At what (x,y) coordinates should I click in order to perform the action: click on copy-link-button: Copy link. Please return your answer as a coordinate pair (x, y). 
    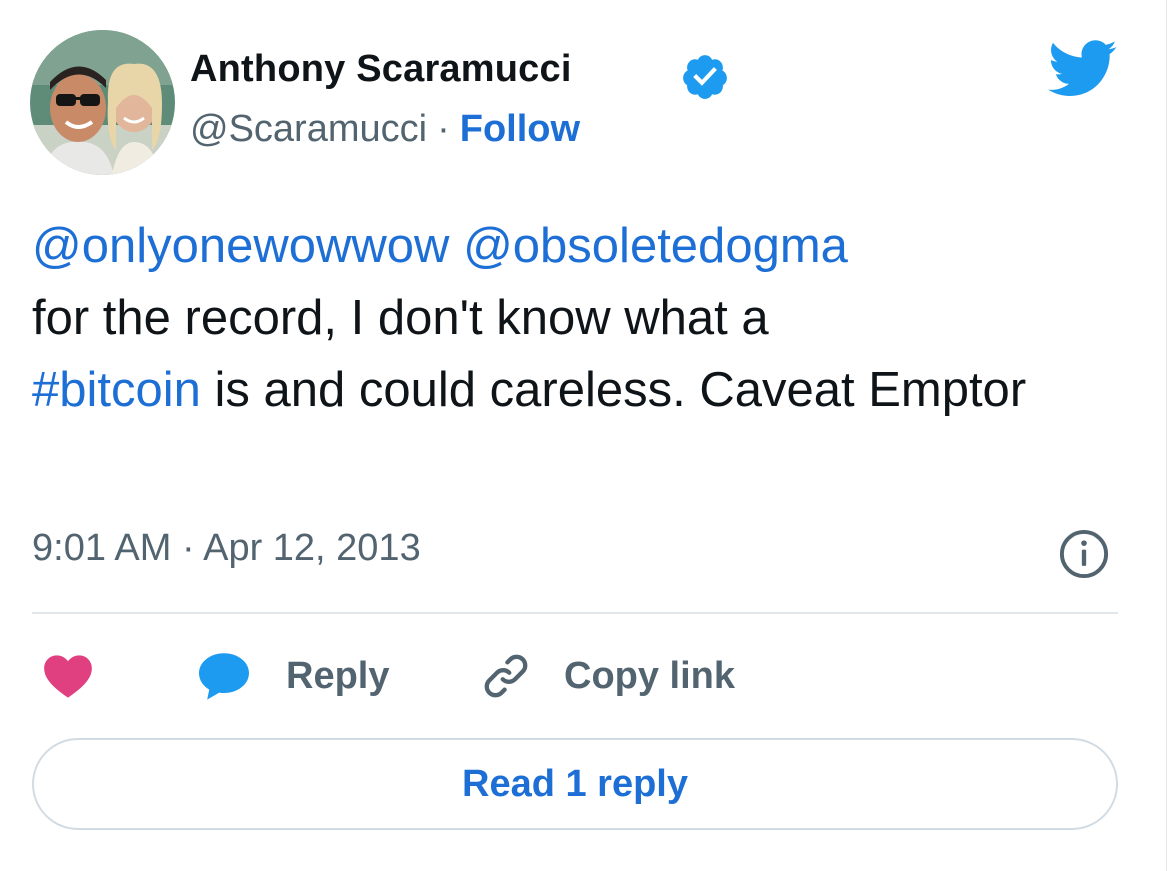
    Looking at the image, I should click on (607, 676).